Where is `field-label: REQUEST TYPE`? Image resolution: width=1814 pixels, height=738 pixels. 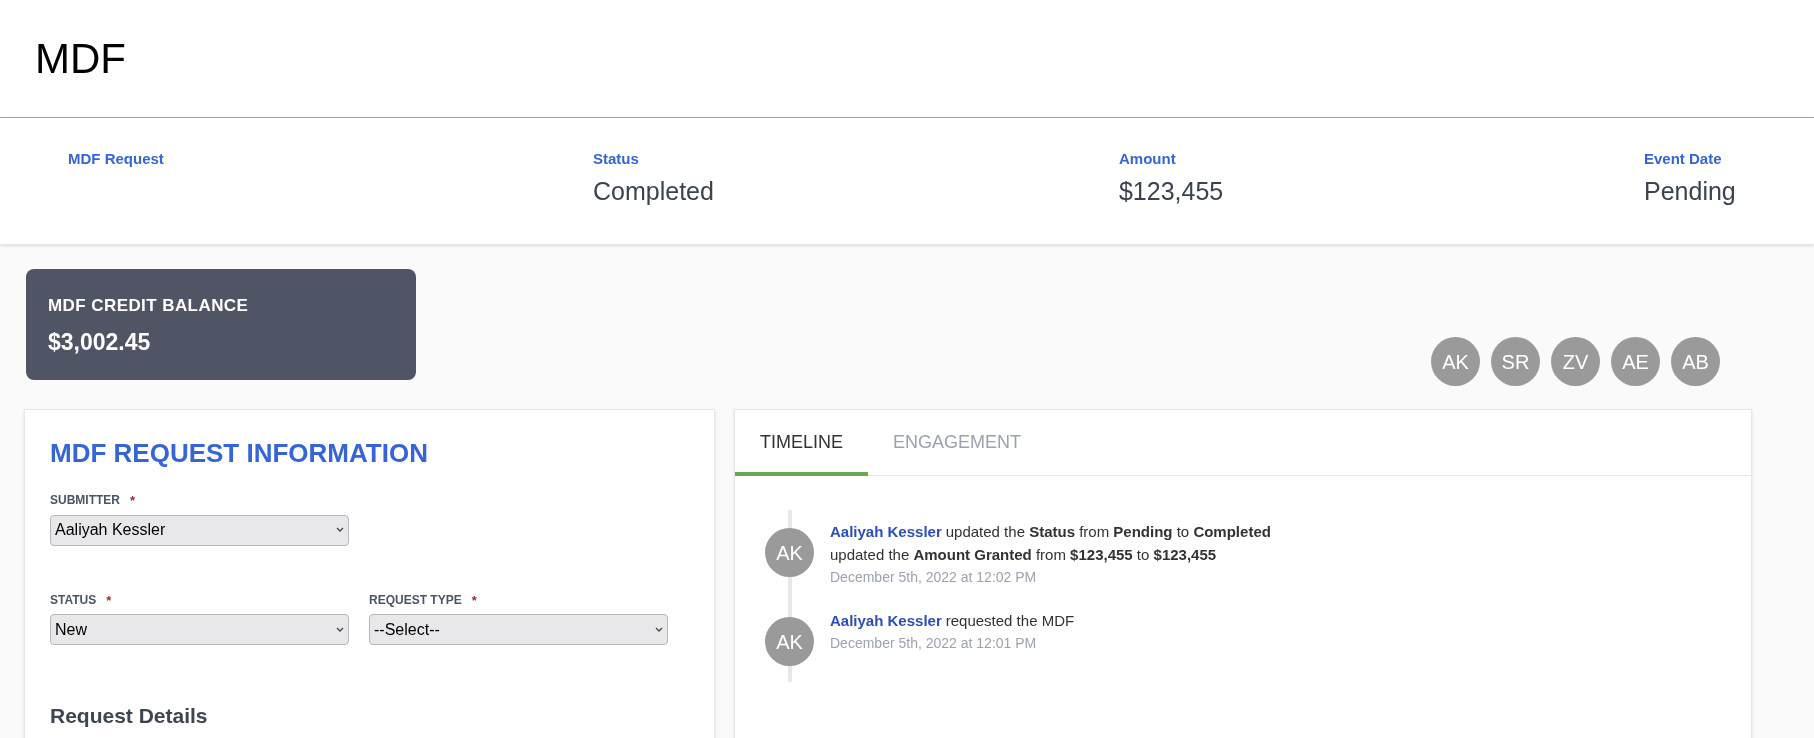 field-label: REQUEST TYPE is located at coordinates (415, 600).